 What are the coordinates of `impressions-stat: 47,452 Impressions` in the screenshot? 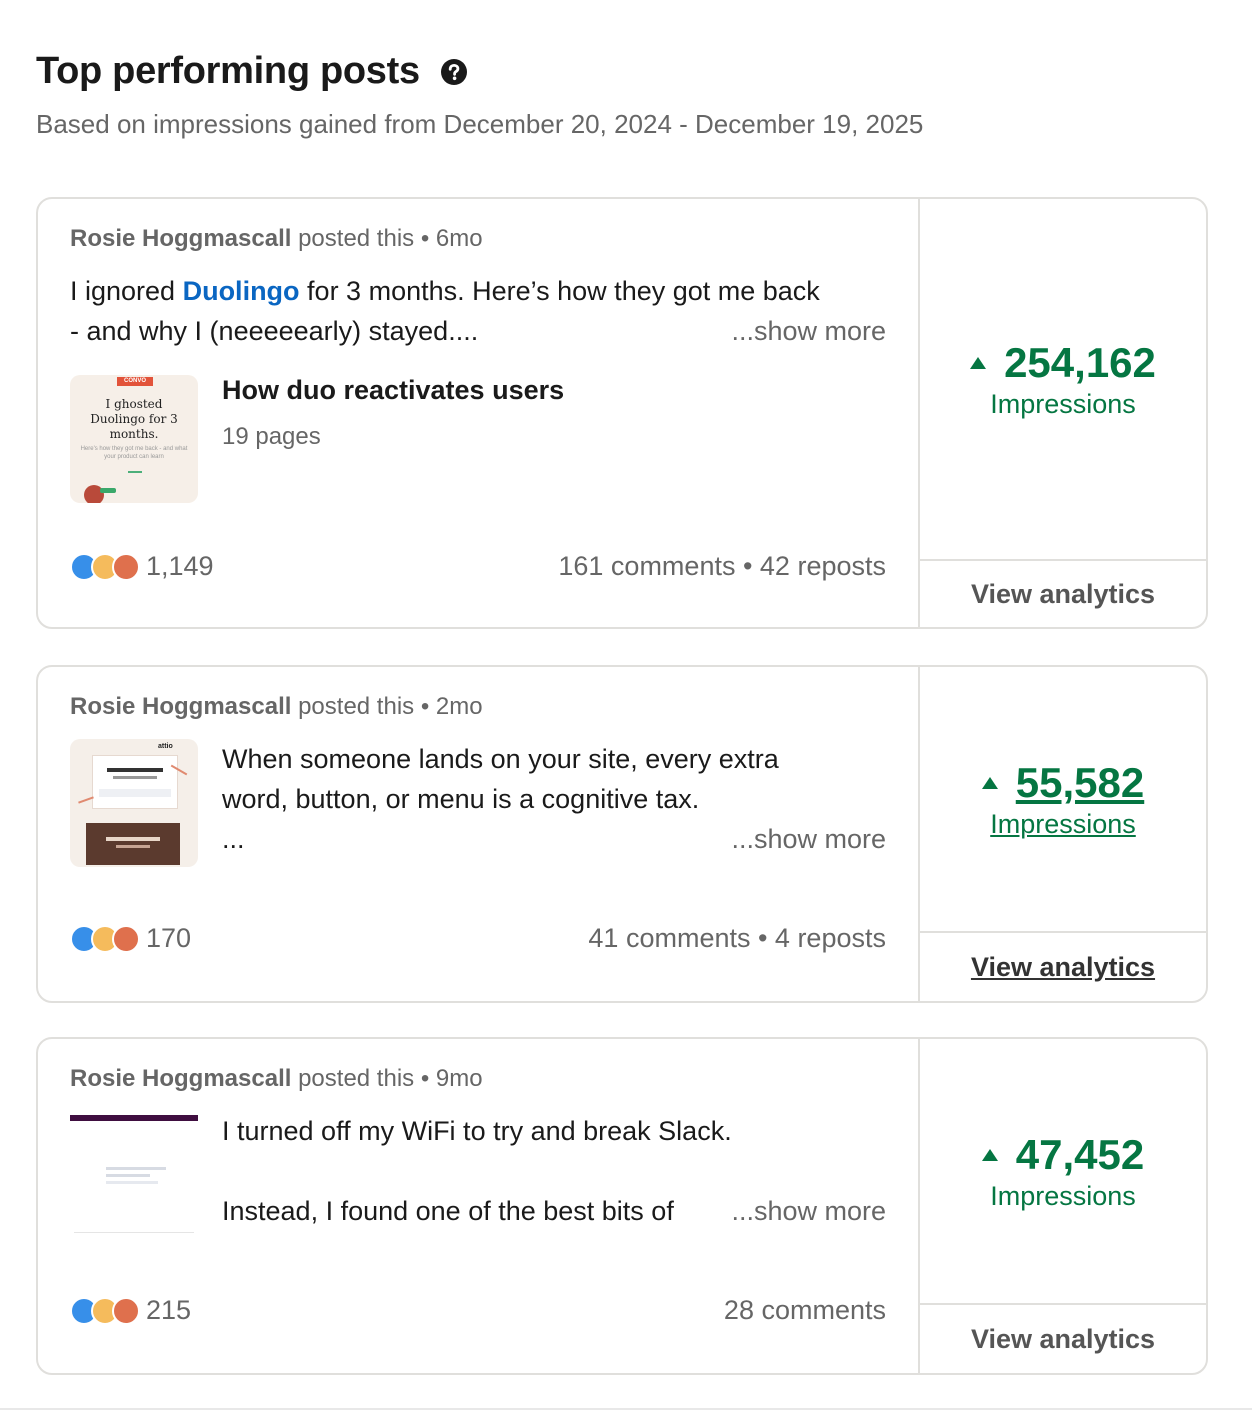 It's located at (1063, 1171).